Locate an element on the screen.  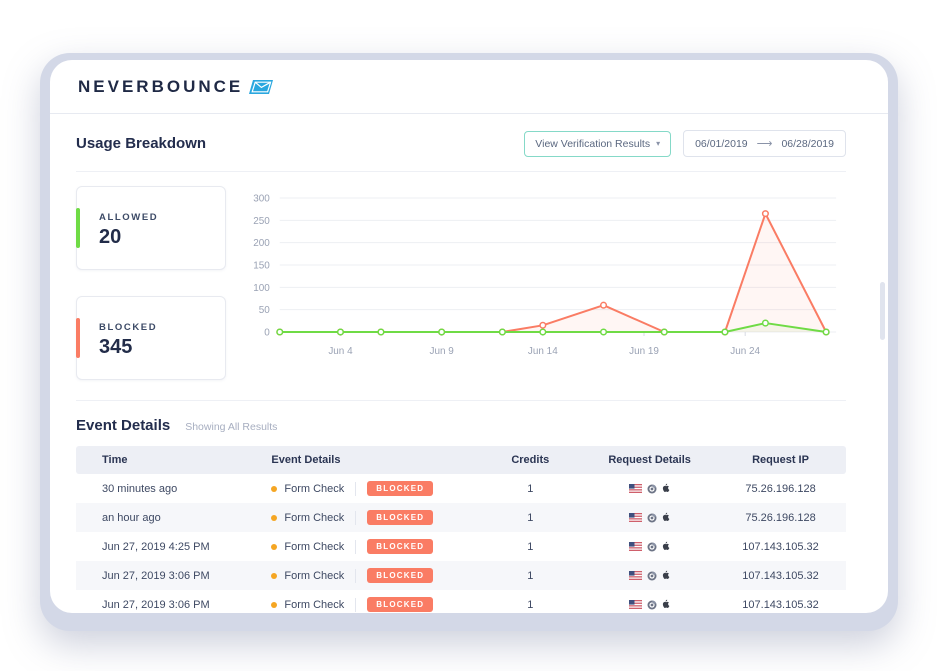
filter-button-label: View Verification Results is located at coordinates (593, 143).